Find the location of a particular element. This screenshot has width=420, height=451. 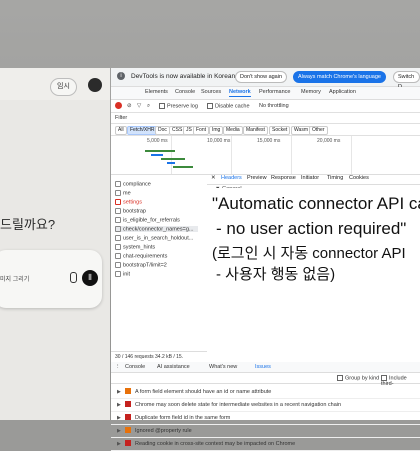

request-row: bootstrap is located at coordinates (130, 211).